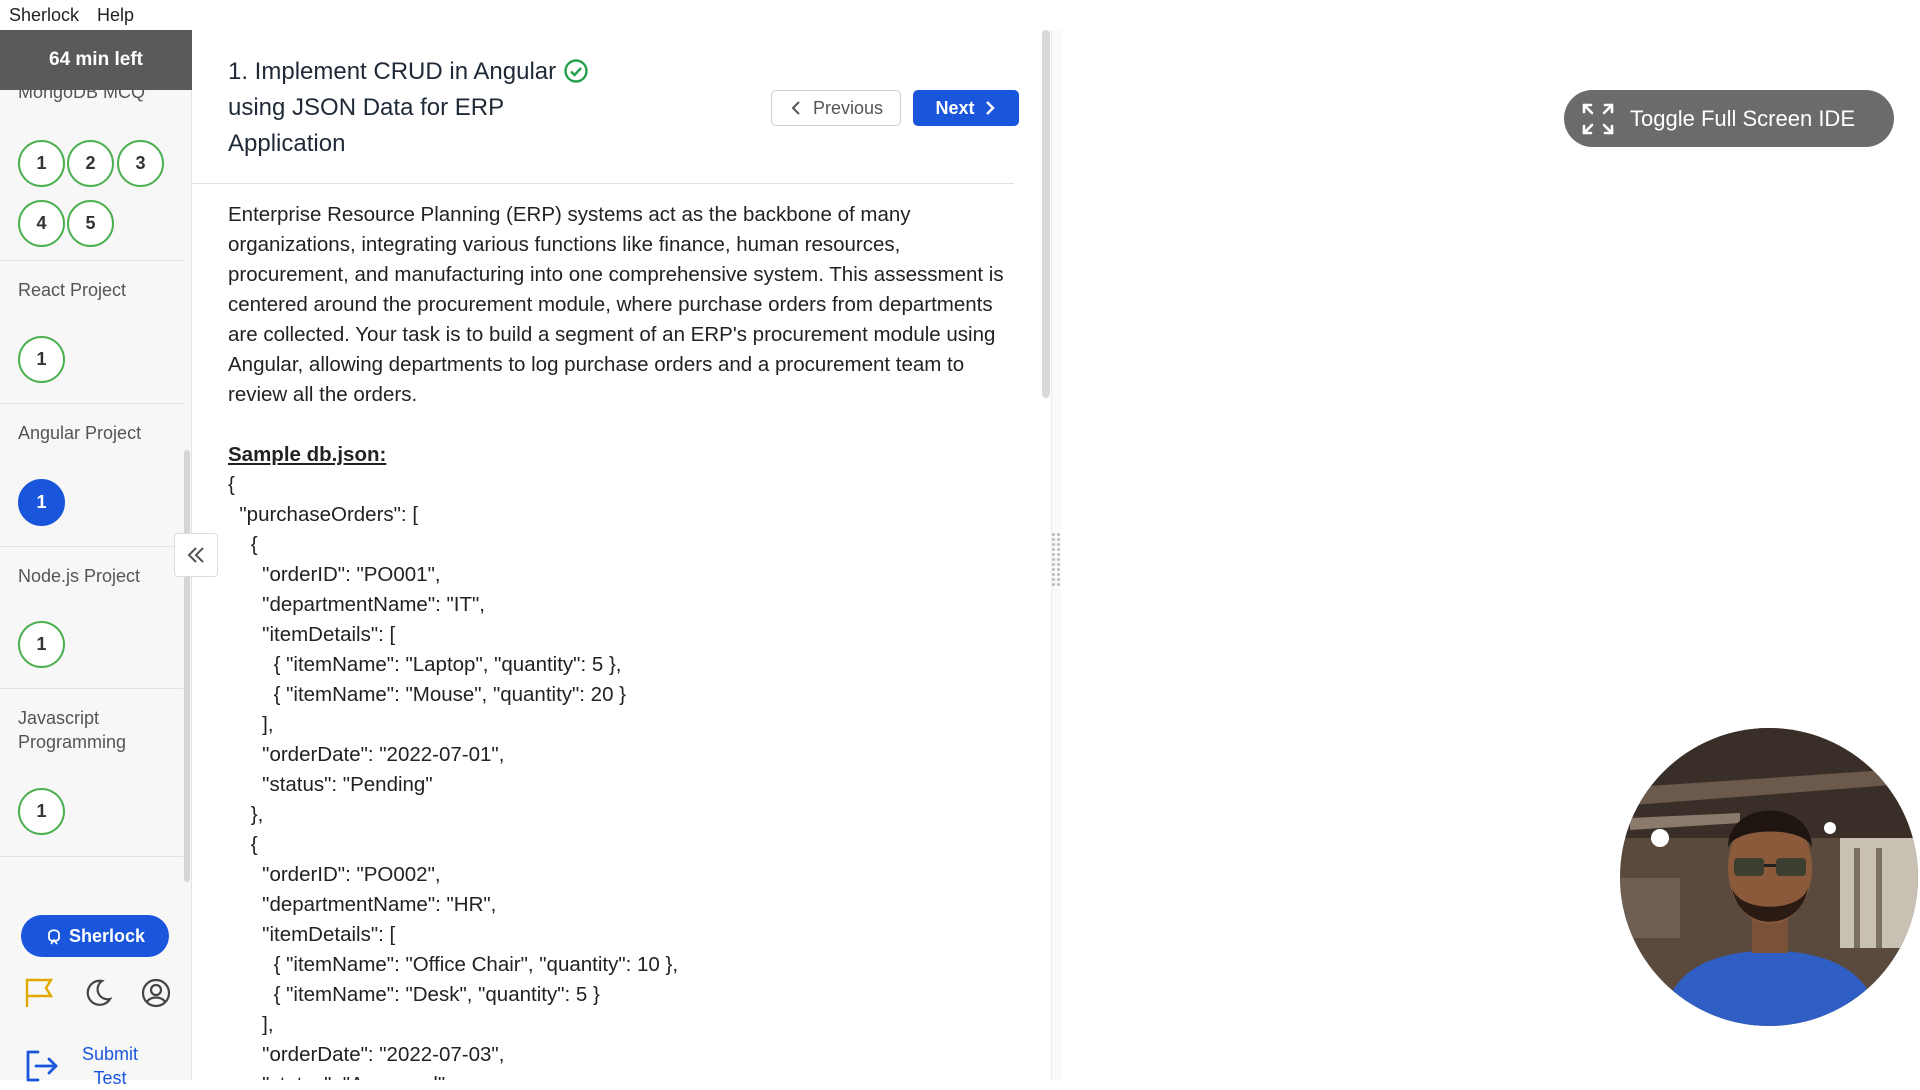  I want to click on section-title: Angular Project, so click(79, 433).